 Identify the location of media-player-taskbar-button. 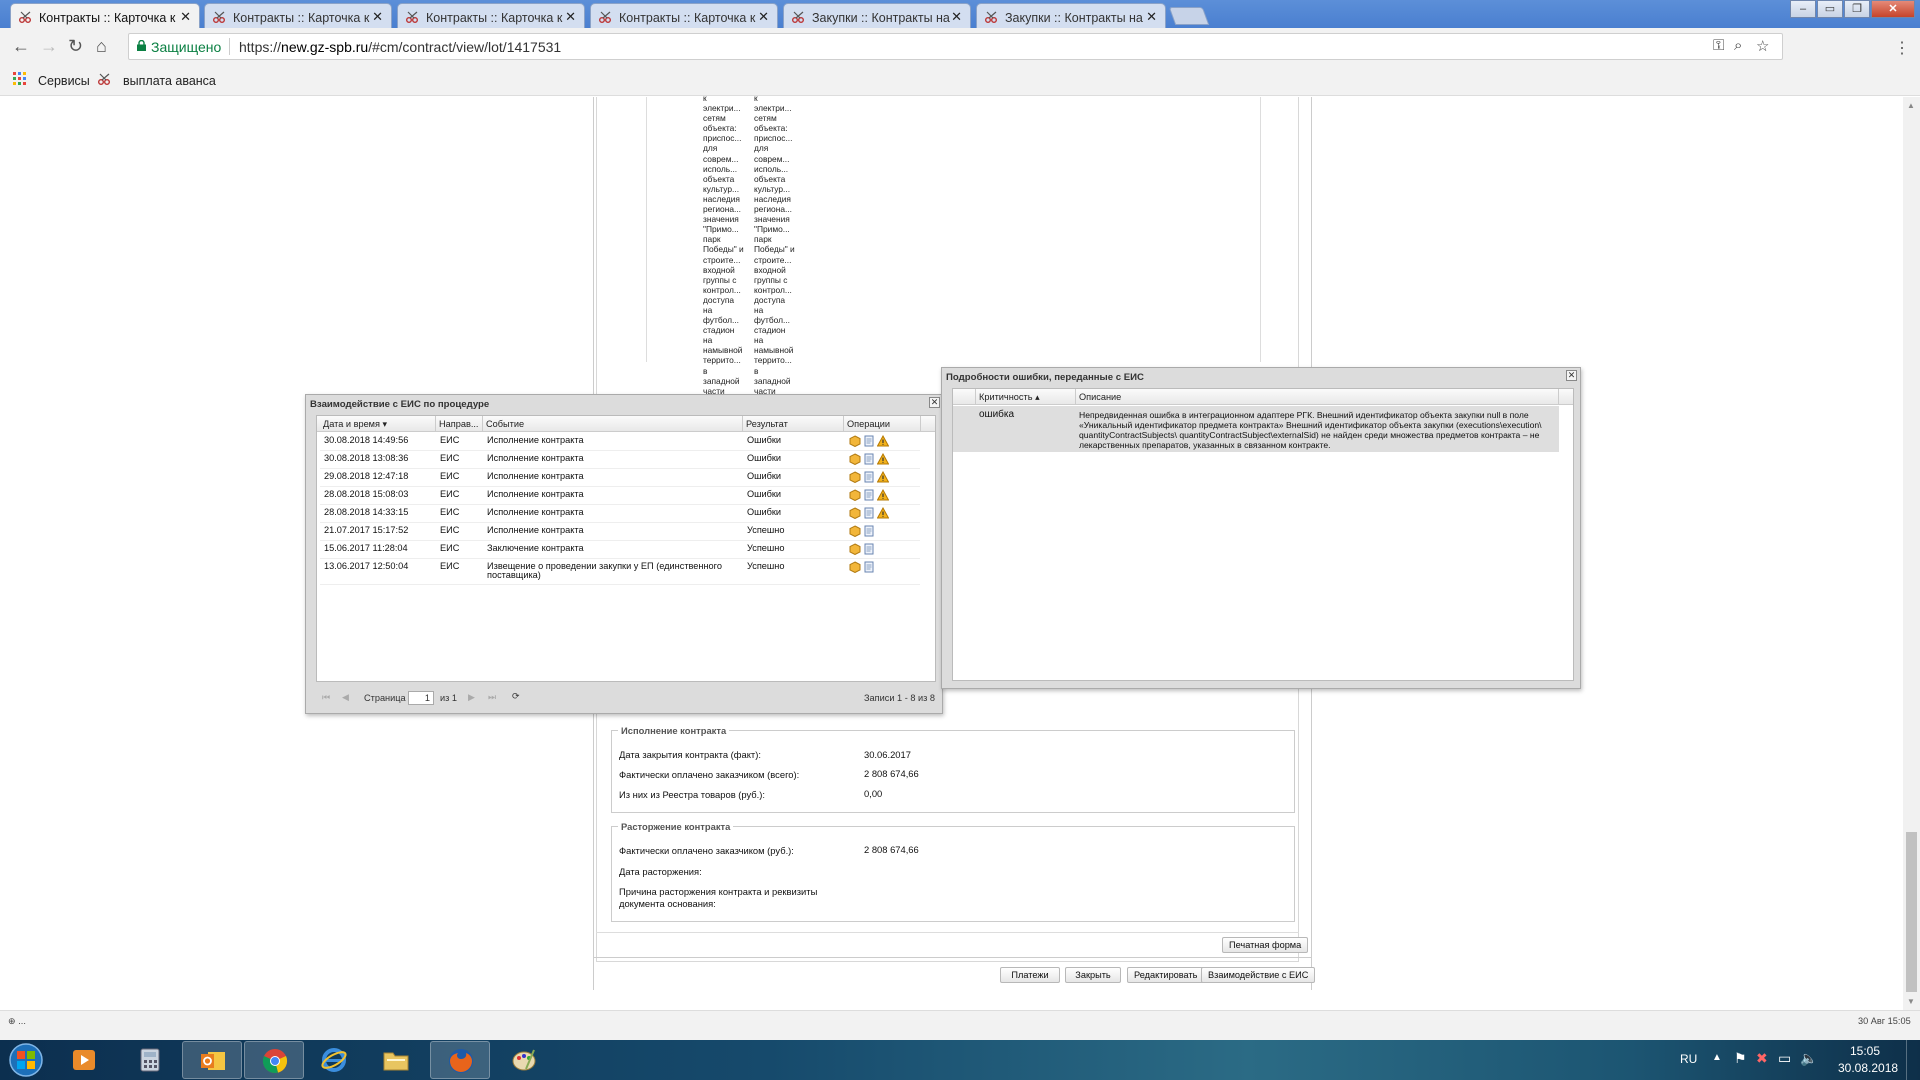
(84, 1060).